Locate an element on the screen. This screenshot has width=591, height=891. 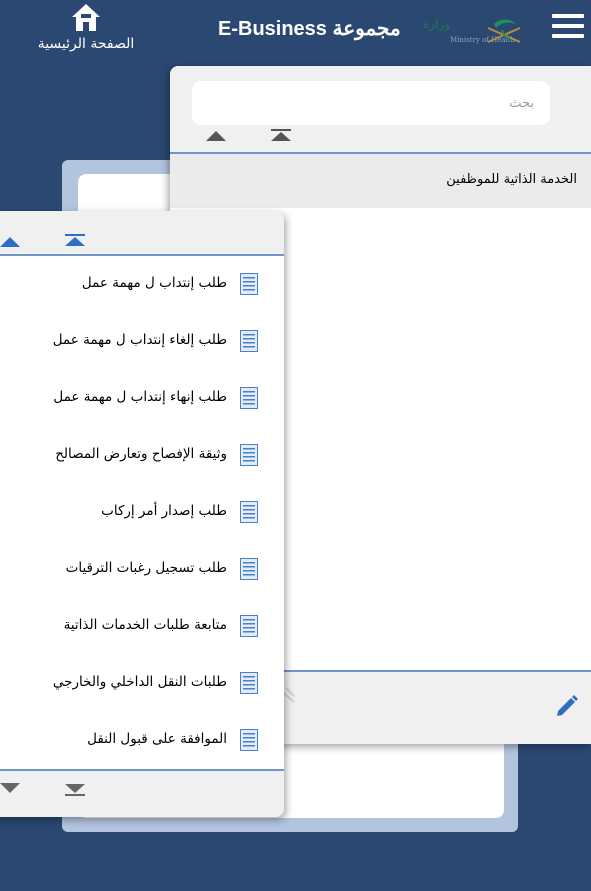
list-item: متابعة طلبات الخدمات الذاتية is located at coordinates (142, 626).